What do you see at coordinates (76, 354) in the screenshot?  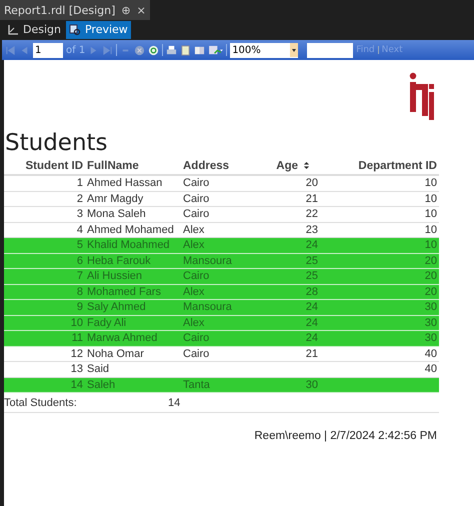 I see `table-cell: 12` at bounding box center [76, 354].